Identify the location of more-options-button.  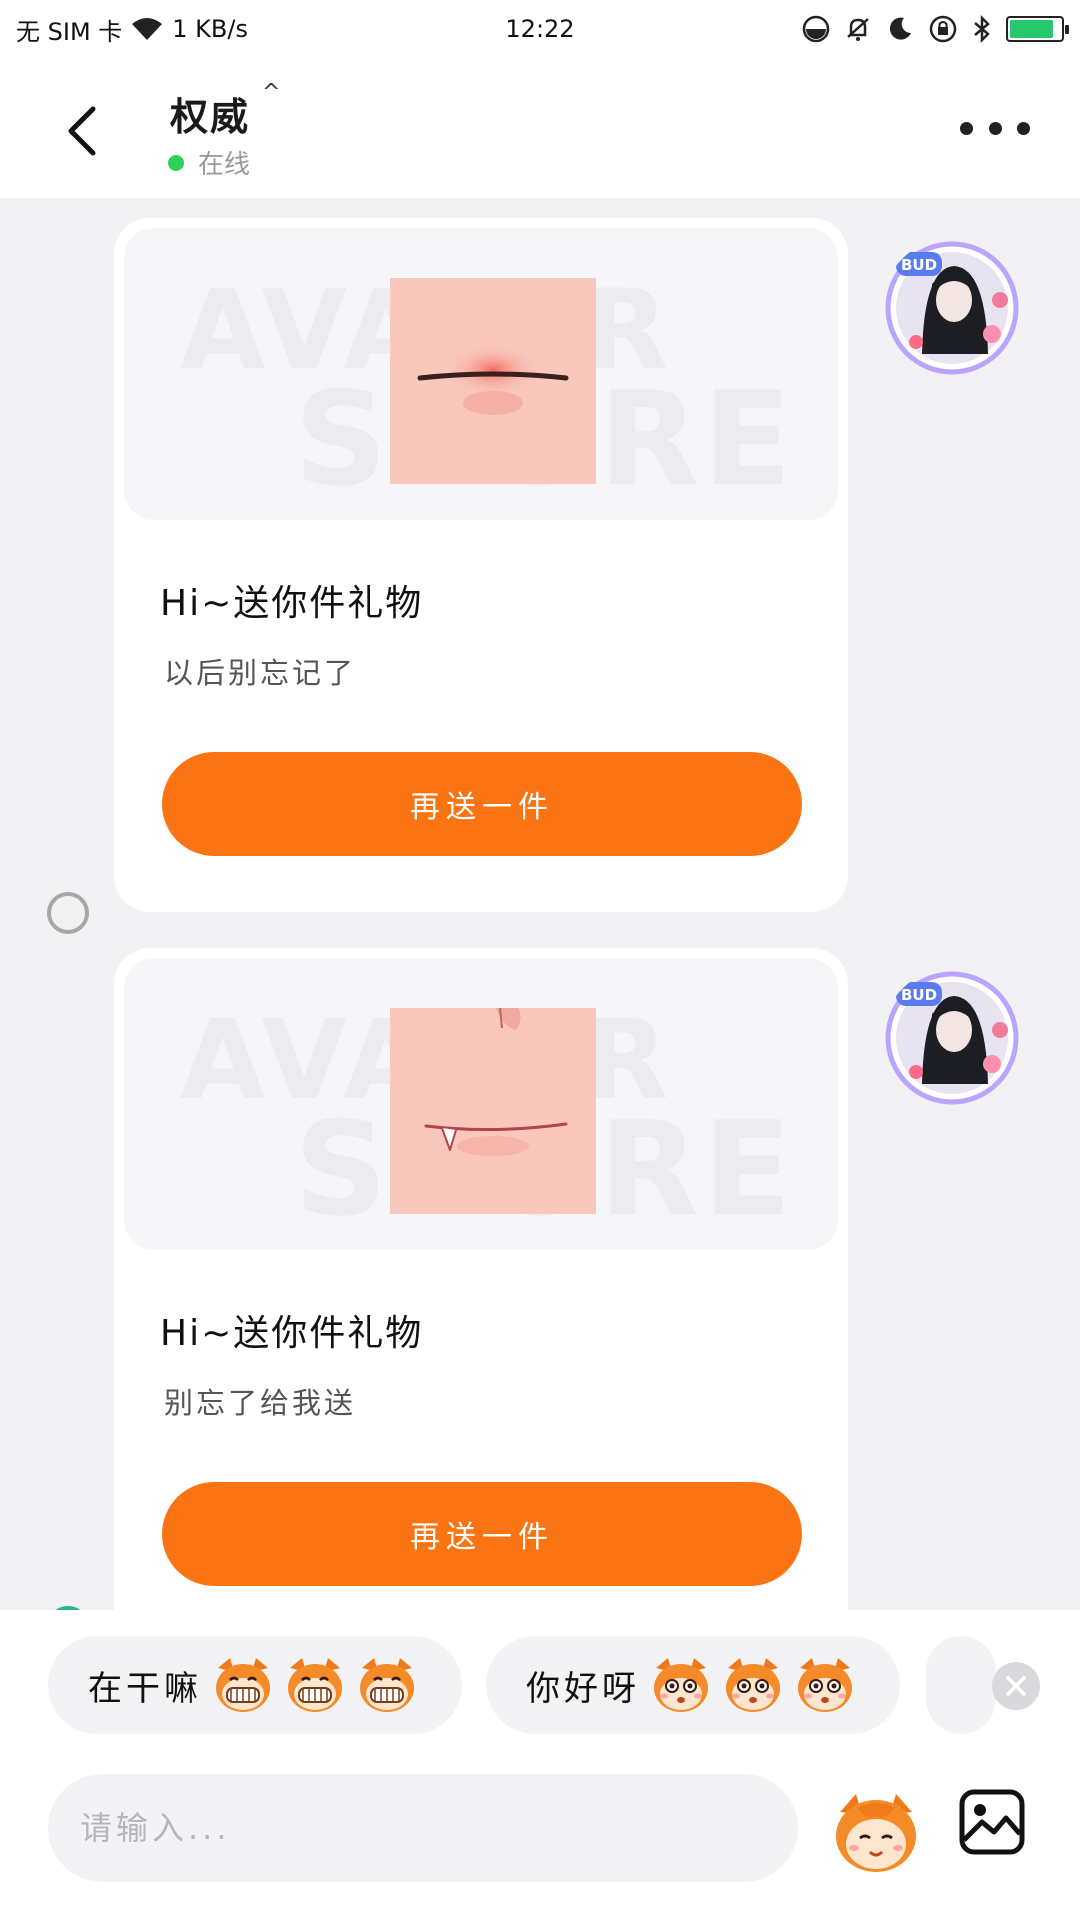
(995, 128).